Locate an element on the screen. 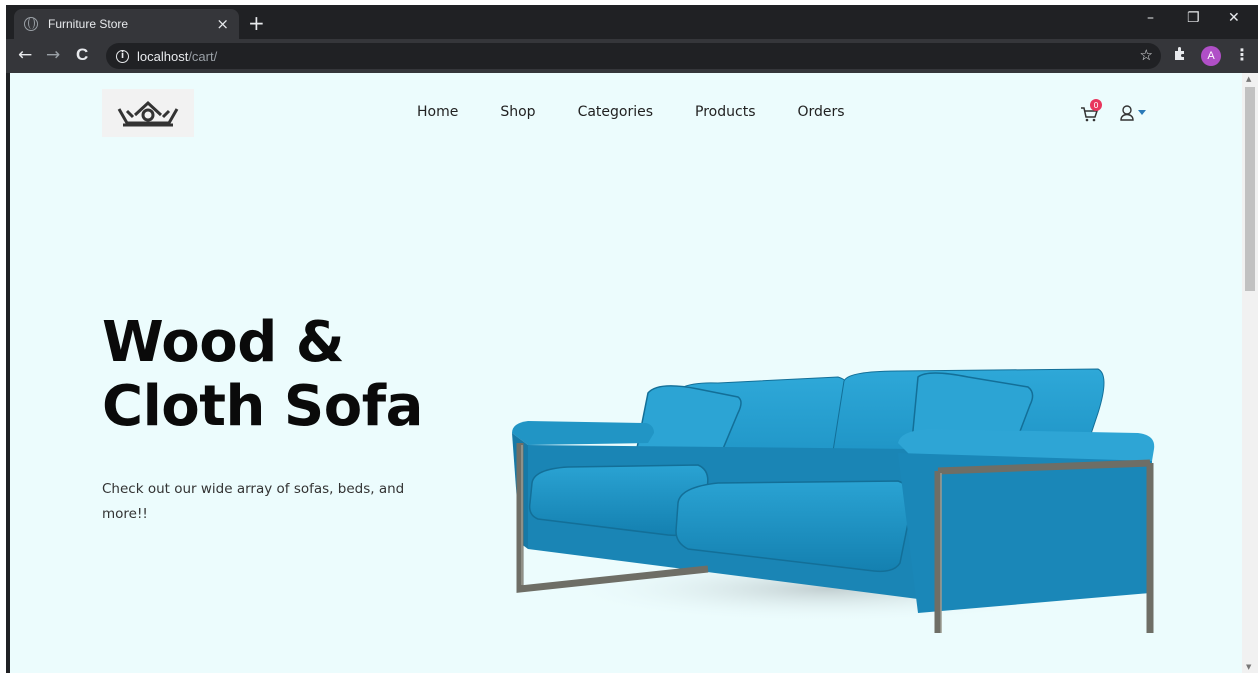 This screenshot has height=673, width=1258. cart-count-badge: 0 is located at coordinates (1096, 105).